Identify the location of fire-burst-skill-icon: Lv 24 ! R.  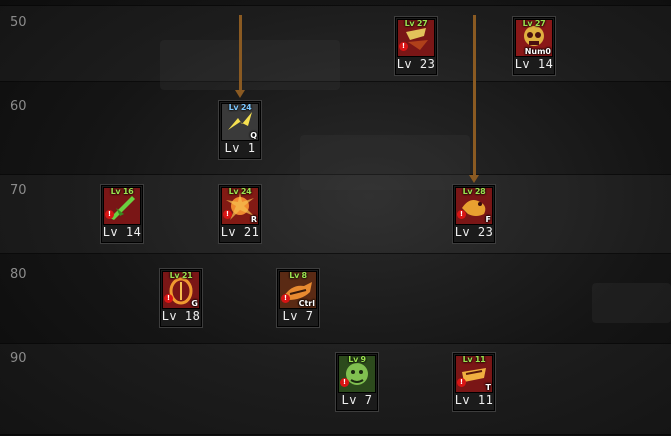
(240, 206).